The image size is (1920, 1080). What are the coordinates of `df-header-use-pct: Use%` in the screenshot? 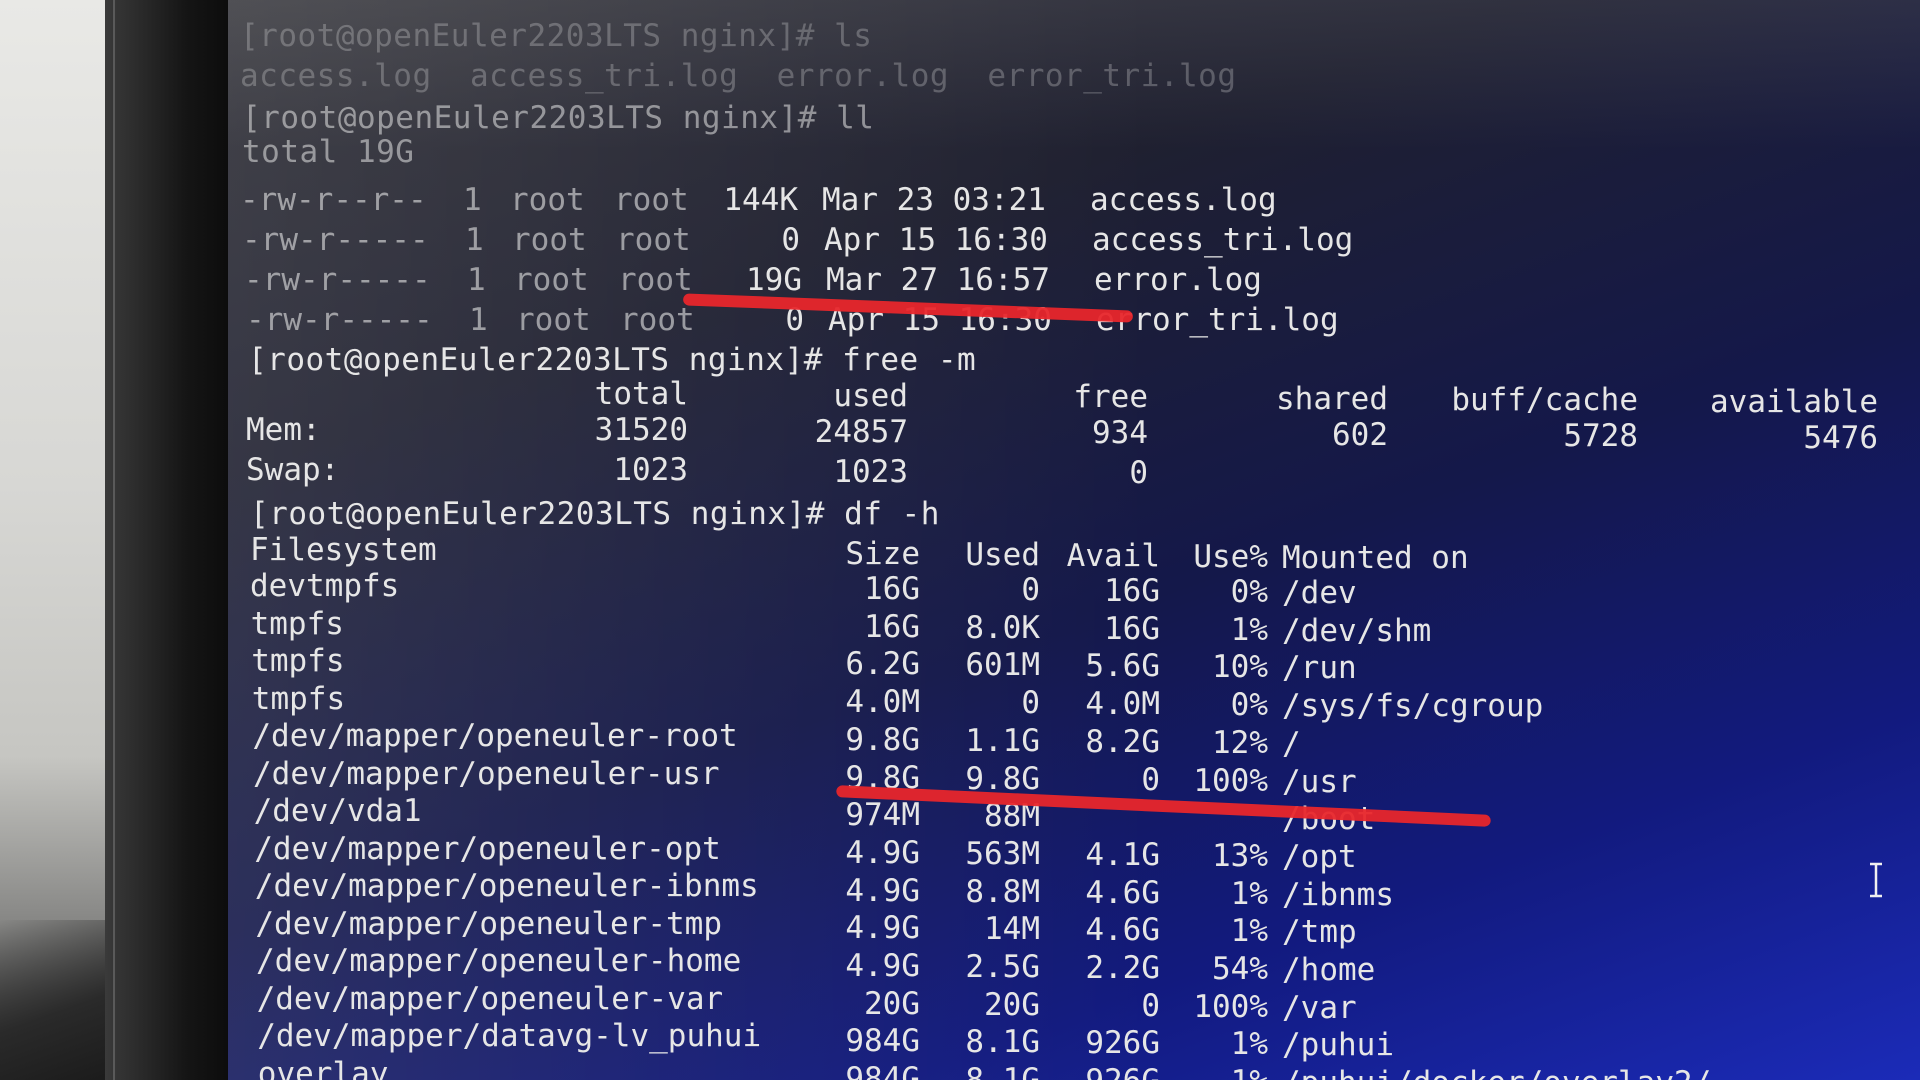 It's located at (1230, 557).